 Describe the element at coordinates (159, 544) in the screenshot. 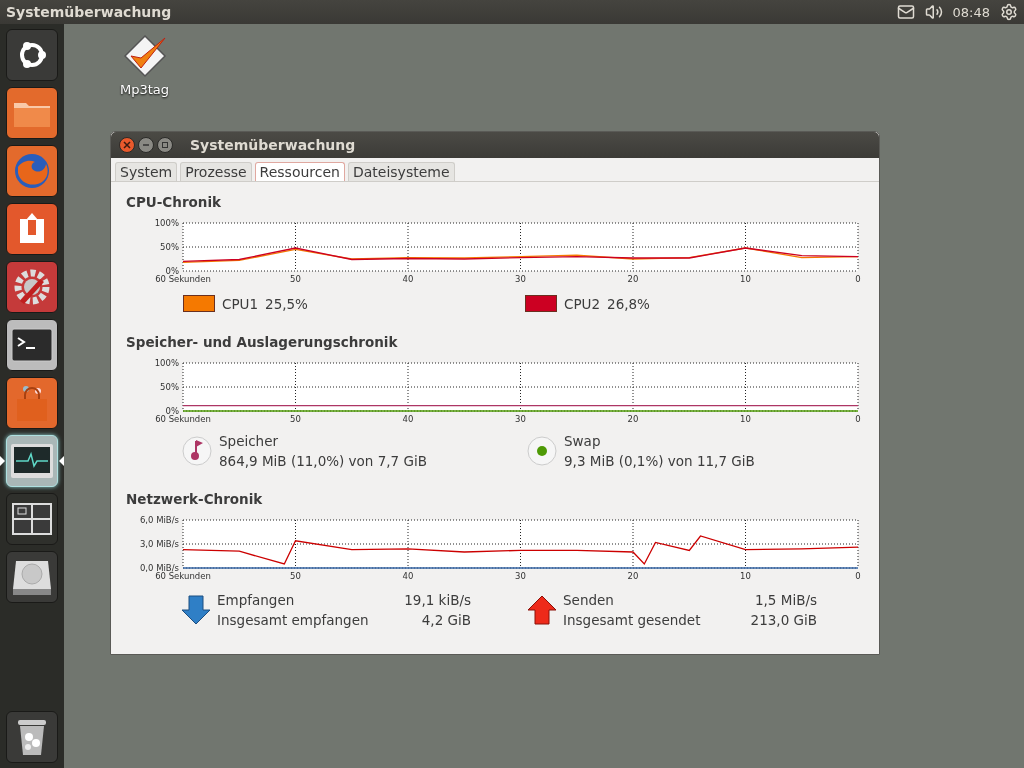

I see `axis-label: 3,0 MiB/s` at that location.